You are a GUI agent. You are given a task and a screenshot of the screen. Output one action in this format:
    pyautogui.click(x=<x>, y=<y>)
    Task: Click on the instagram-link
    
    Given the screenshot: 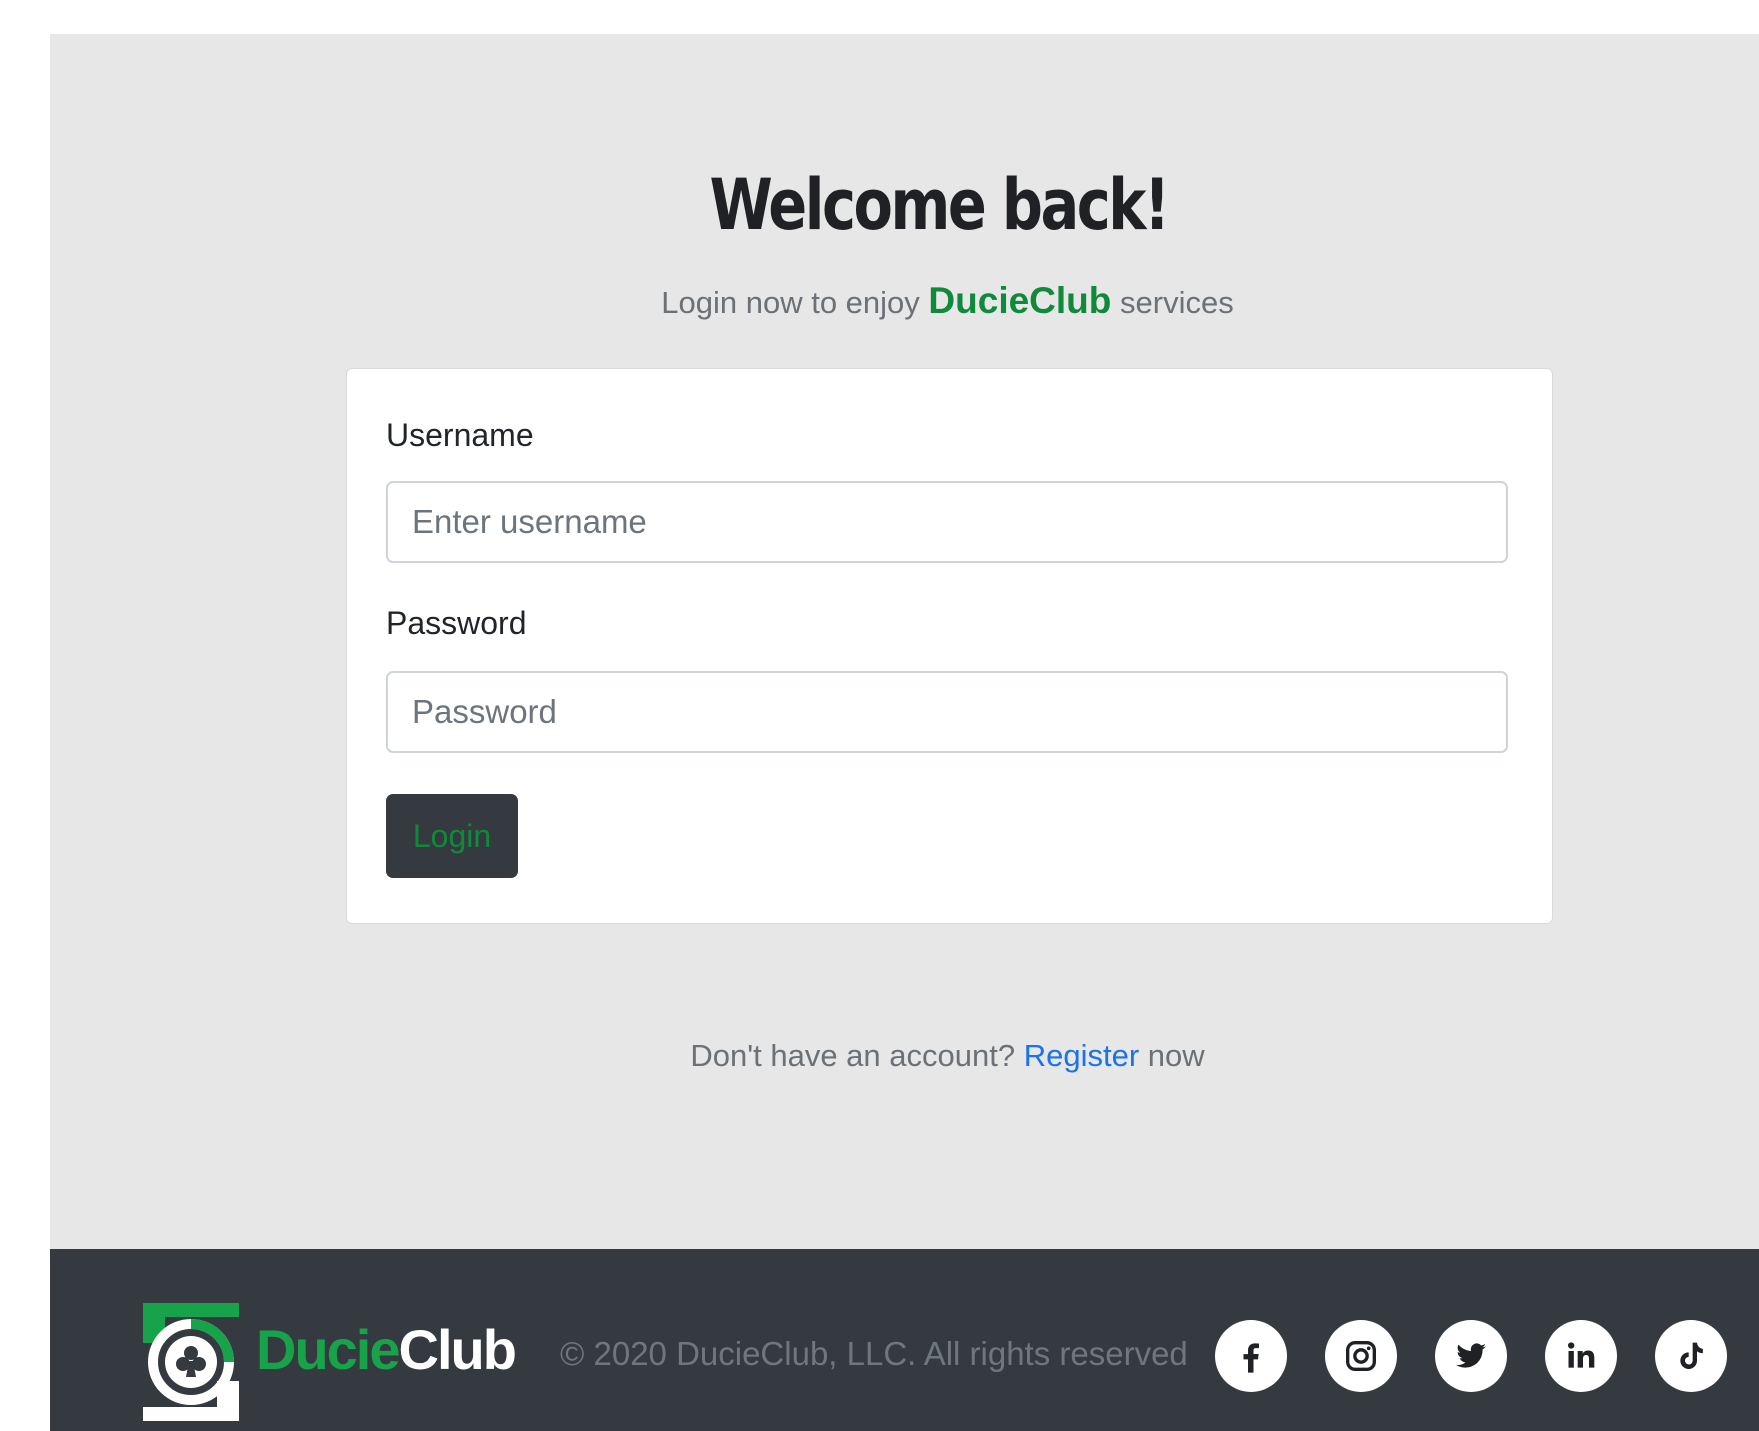 What is the action you would take?
    pyautogui.click(x=1361, y=1356)
    